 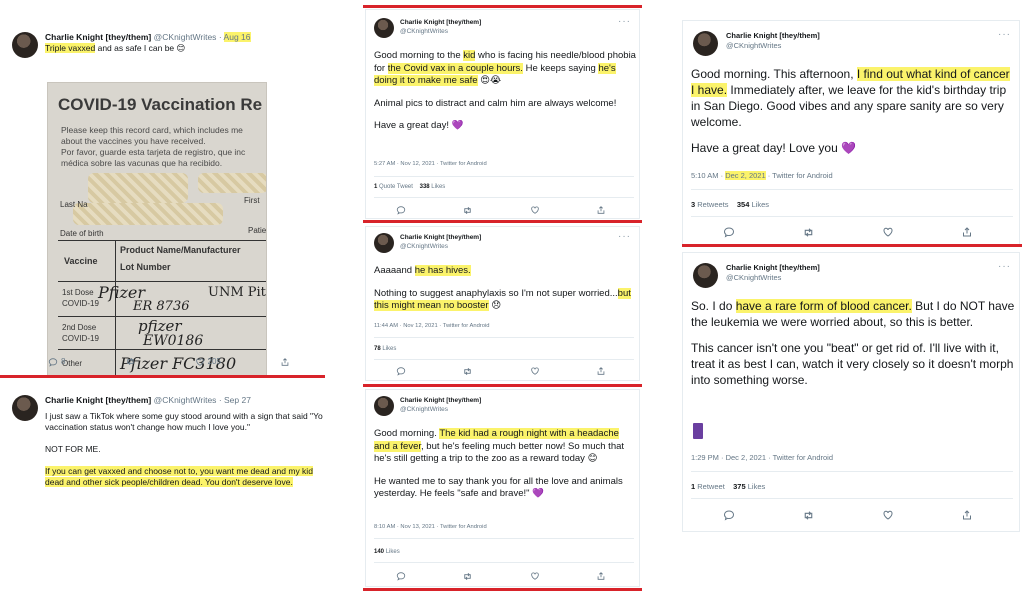 What do you see at coordinates (730, 204) in the screenshot?
I see `tweet-stats: 3 Retweets 354 Likes` at bounding box center [730, 204].